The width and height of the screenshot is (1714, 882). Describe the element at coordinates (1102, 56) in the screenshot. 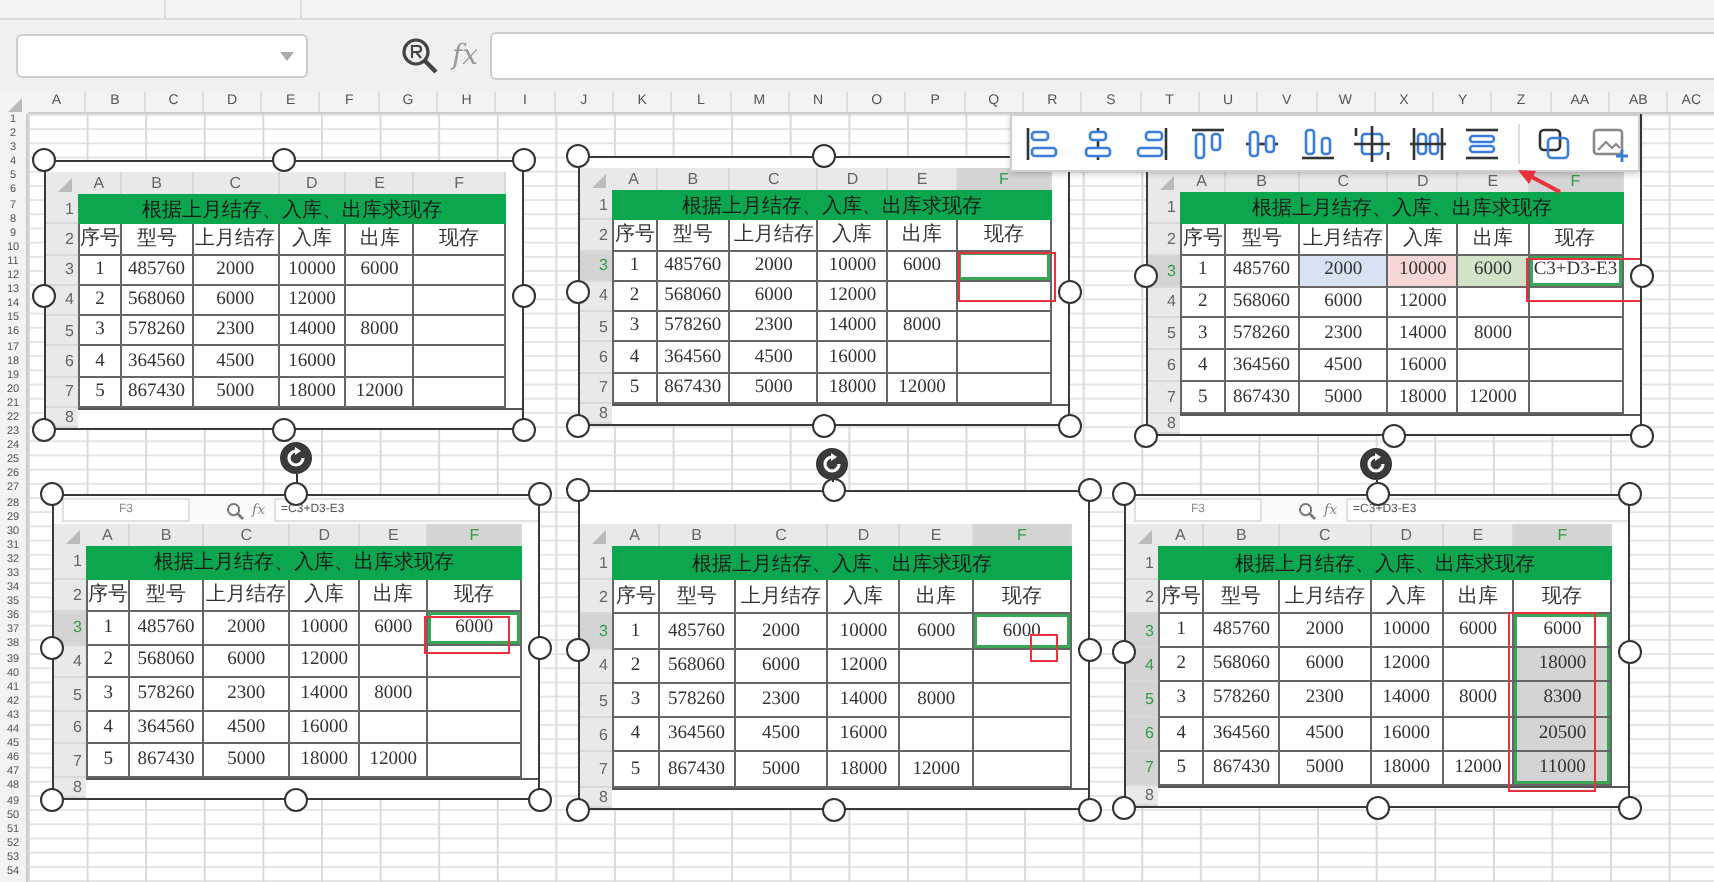

I see `formula-field` at that location.